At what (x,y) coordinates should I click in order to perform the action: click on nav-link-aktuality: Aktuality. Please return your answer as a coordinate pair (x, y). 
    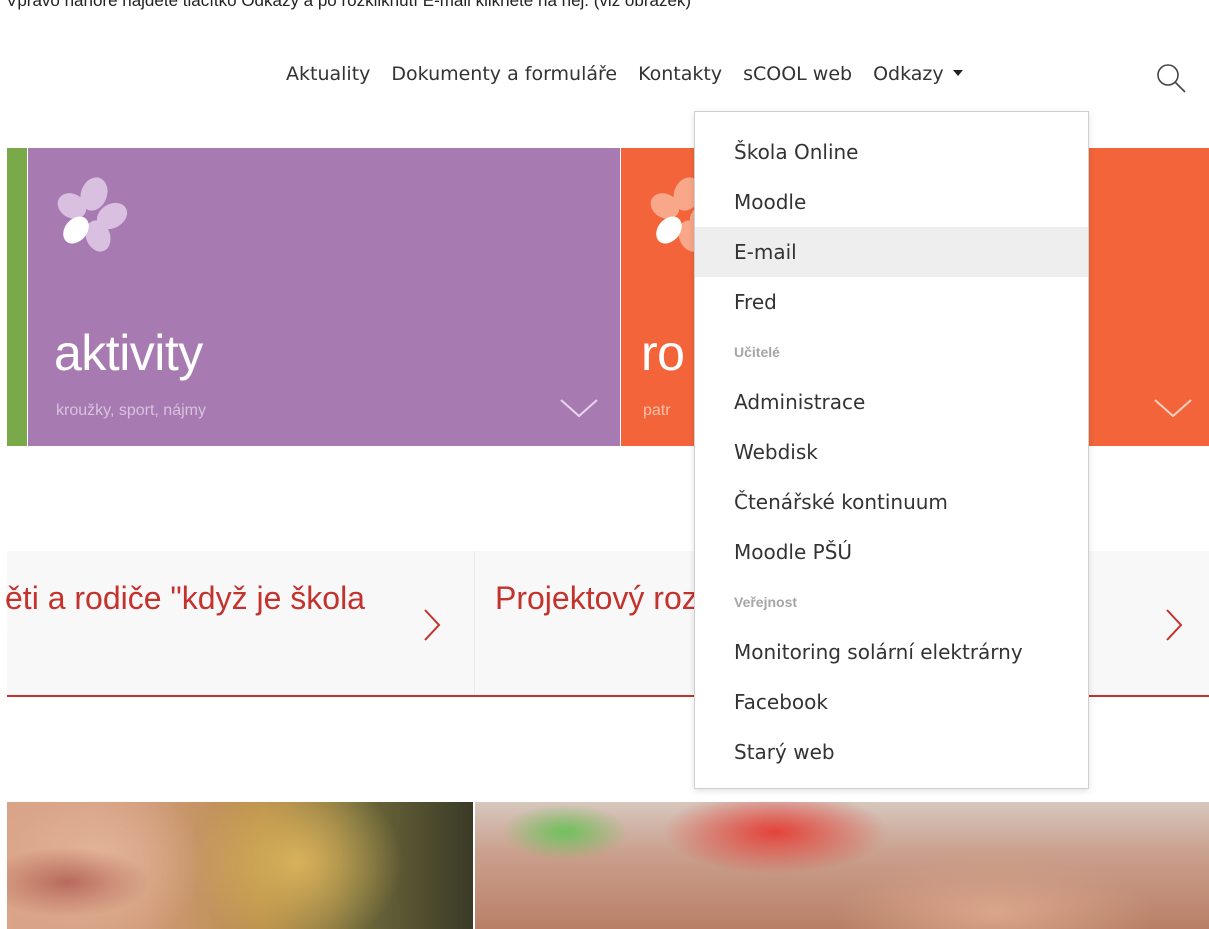
    Looking at the image, I should click on (328, 74).